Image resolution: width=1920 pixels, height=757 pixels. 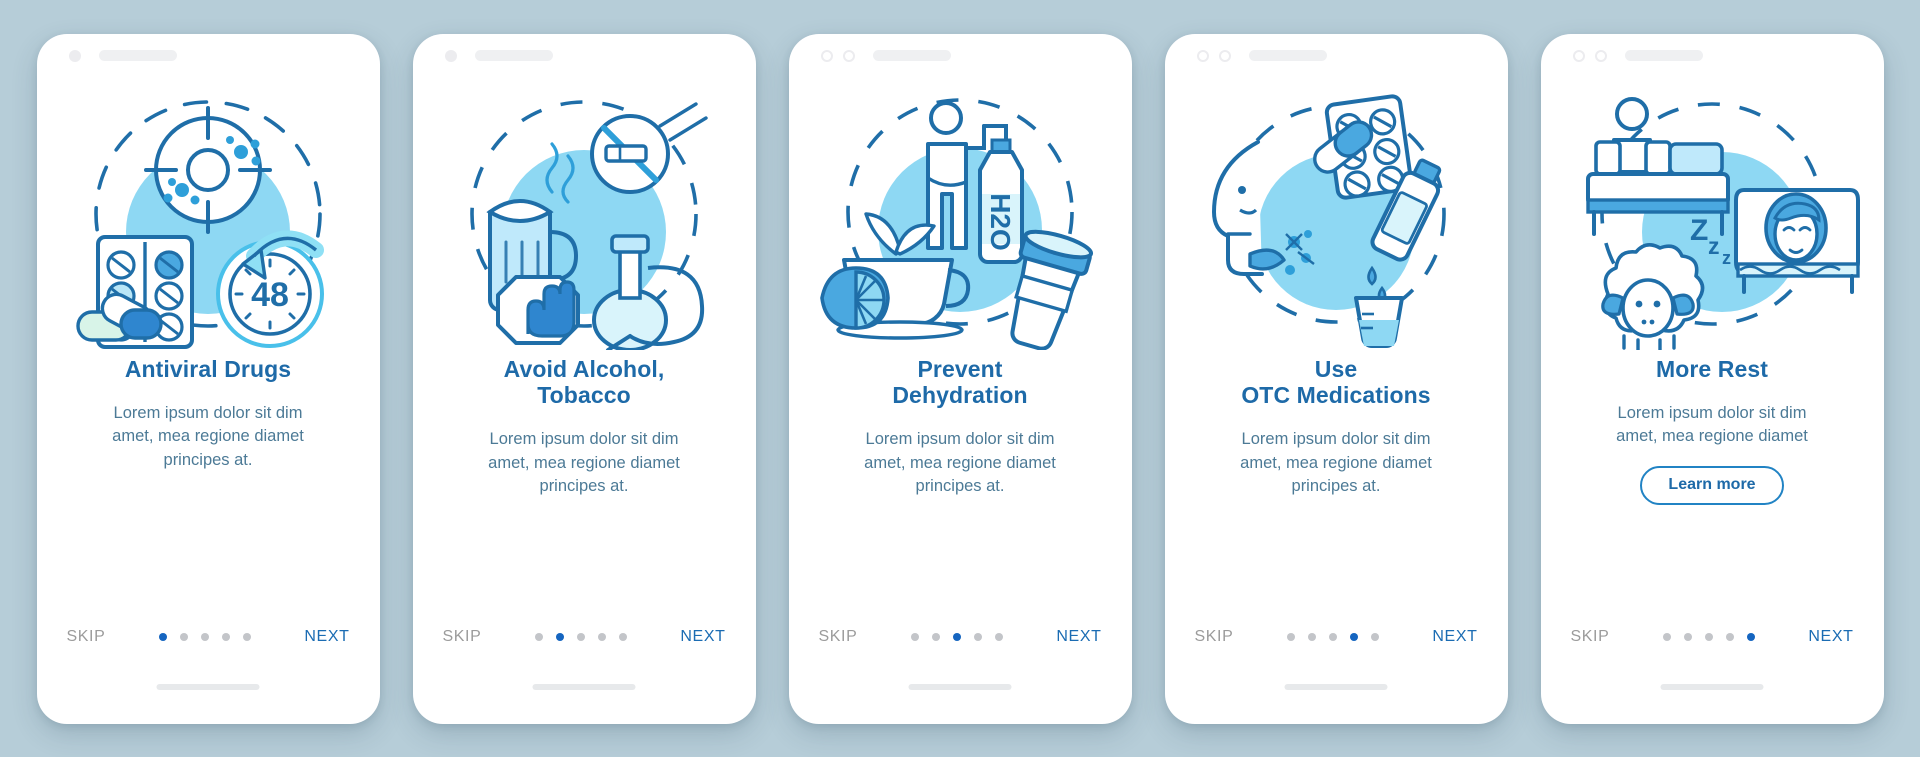 What do you see at coordinates (1328, 220) in the screenshot?
I see `otc-medications-illustration` at bounding box center [1328, 220].